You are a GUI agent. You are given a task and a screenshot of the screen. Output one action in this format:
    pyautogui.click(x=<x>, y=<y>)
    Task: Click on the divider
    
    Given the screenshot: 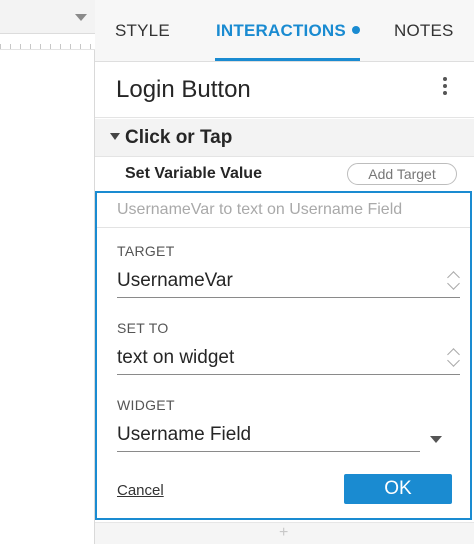 What is the action you would take?
    pyautogui.click(x=283, y=227)
    